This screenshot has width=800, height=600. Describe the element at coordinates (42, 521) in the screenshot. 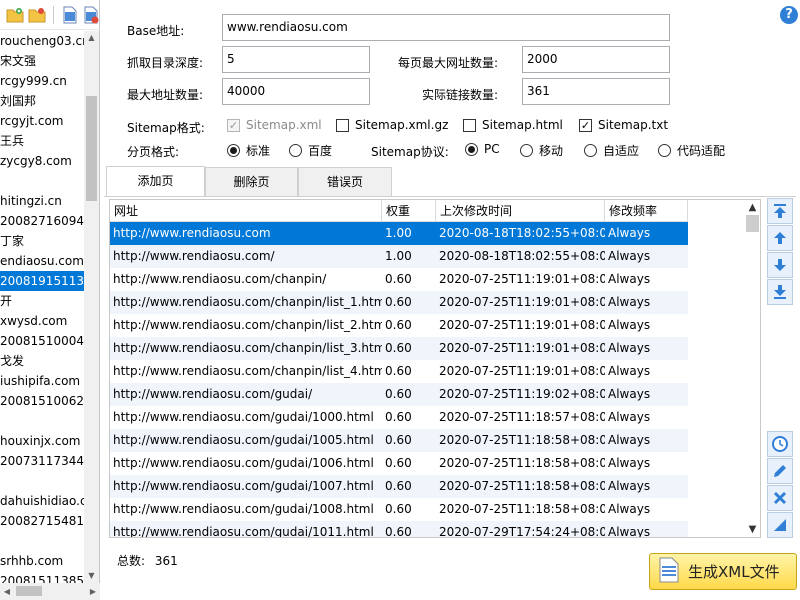

I see `list-item: 200827154817` at that location.